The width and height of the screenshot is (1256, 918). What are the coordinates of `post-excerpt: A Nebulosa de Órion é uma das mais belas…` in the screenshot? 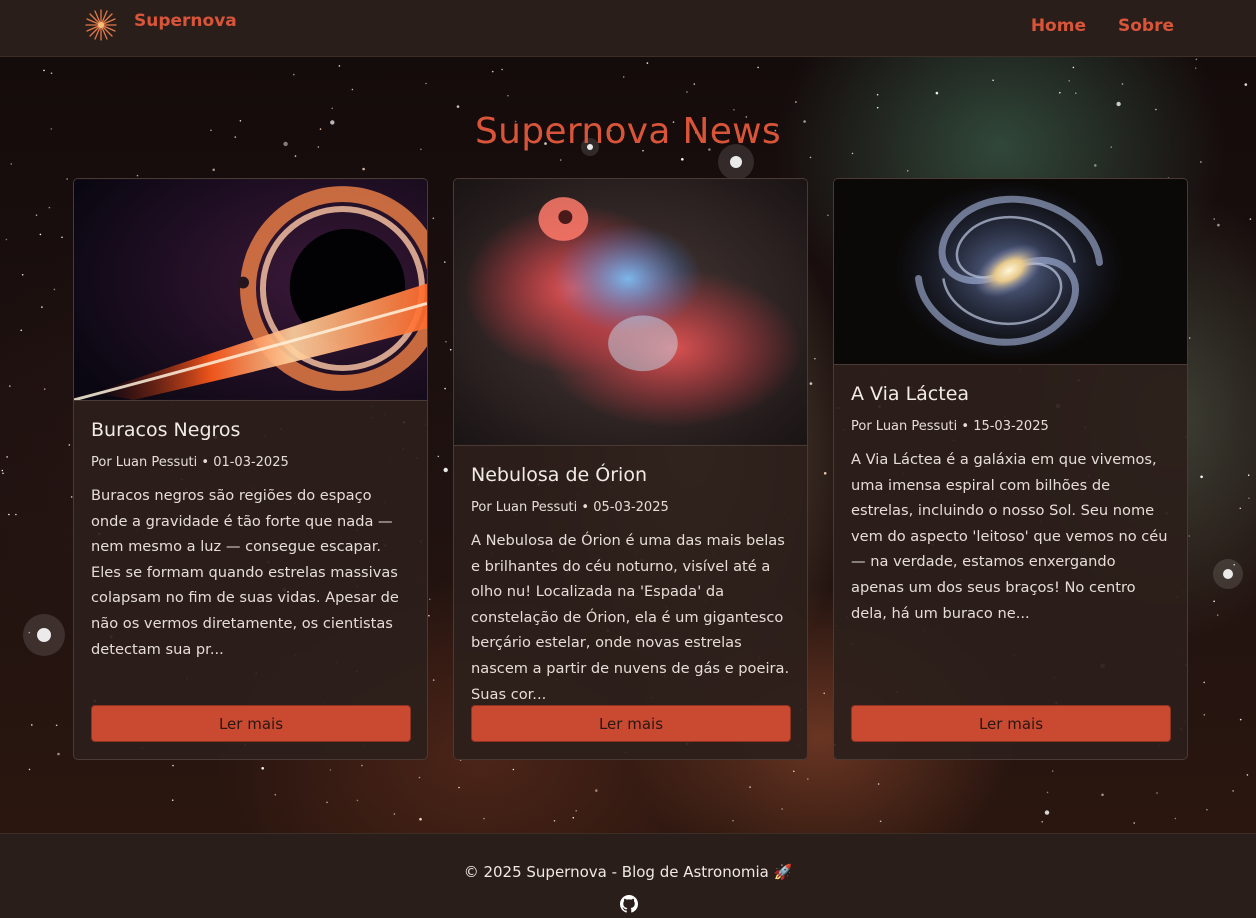 It's located at (630, 617).